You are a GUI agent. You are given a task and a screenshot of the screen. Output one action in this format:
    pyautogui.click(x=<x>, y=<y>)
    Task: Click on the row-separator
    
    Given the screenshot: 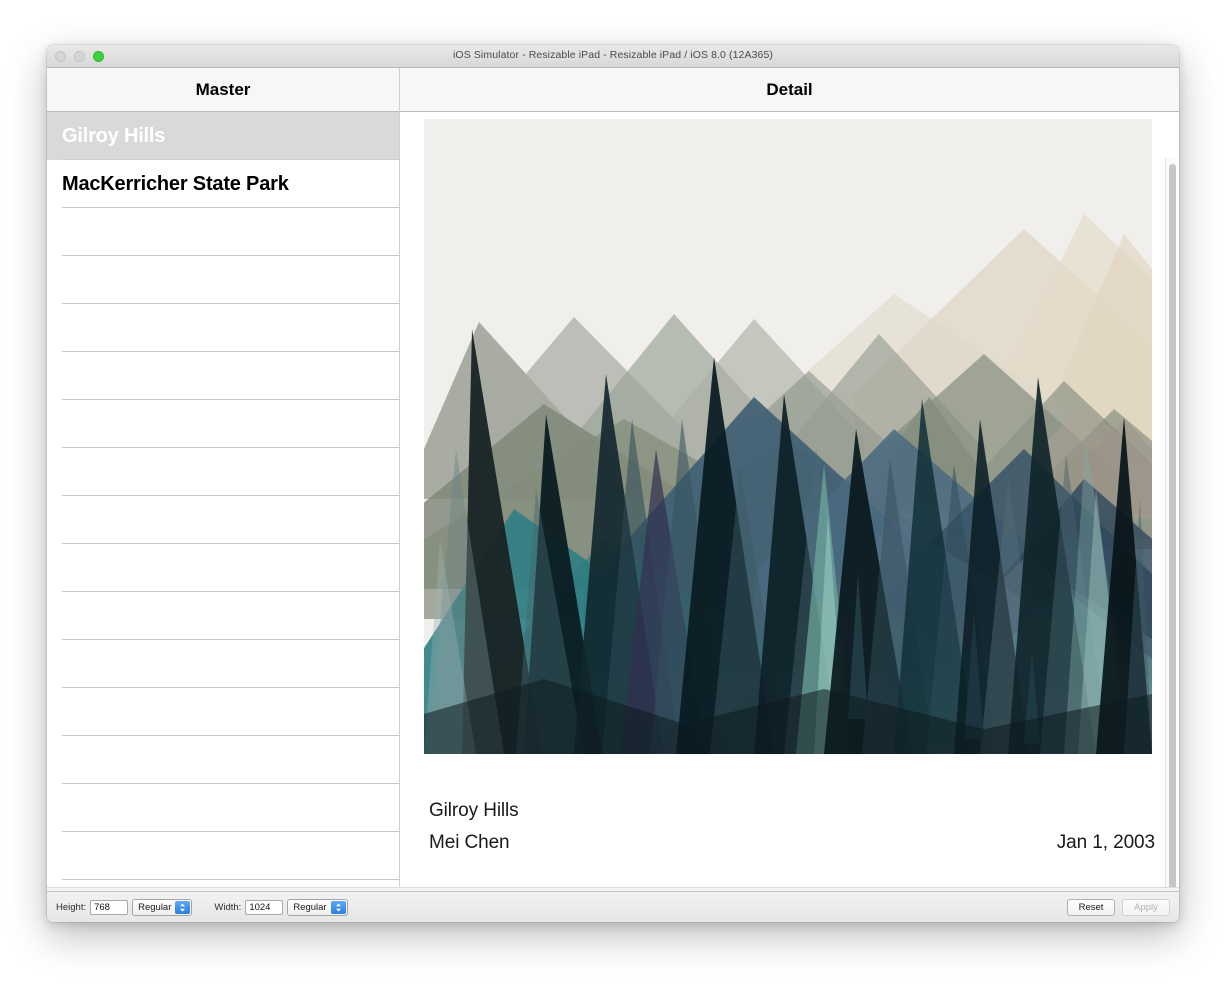 What is the action you would take?
    pyautogui.click(x=230, y=879)
    